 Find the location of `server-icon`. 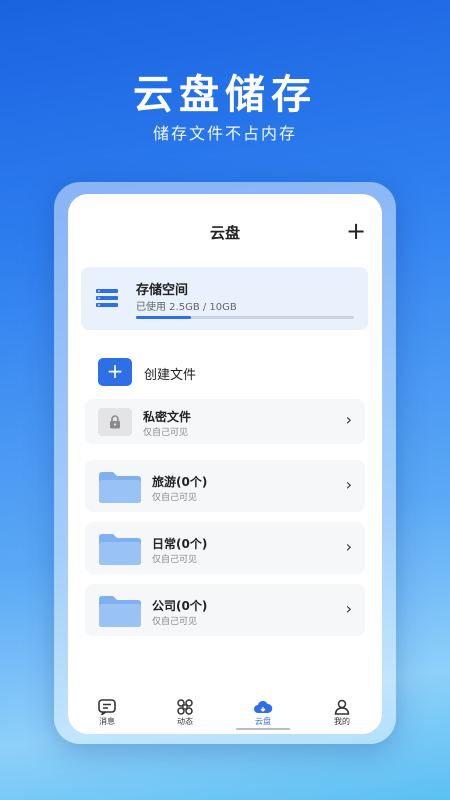

server-icon is located at coordinates (107, 298).